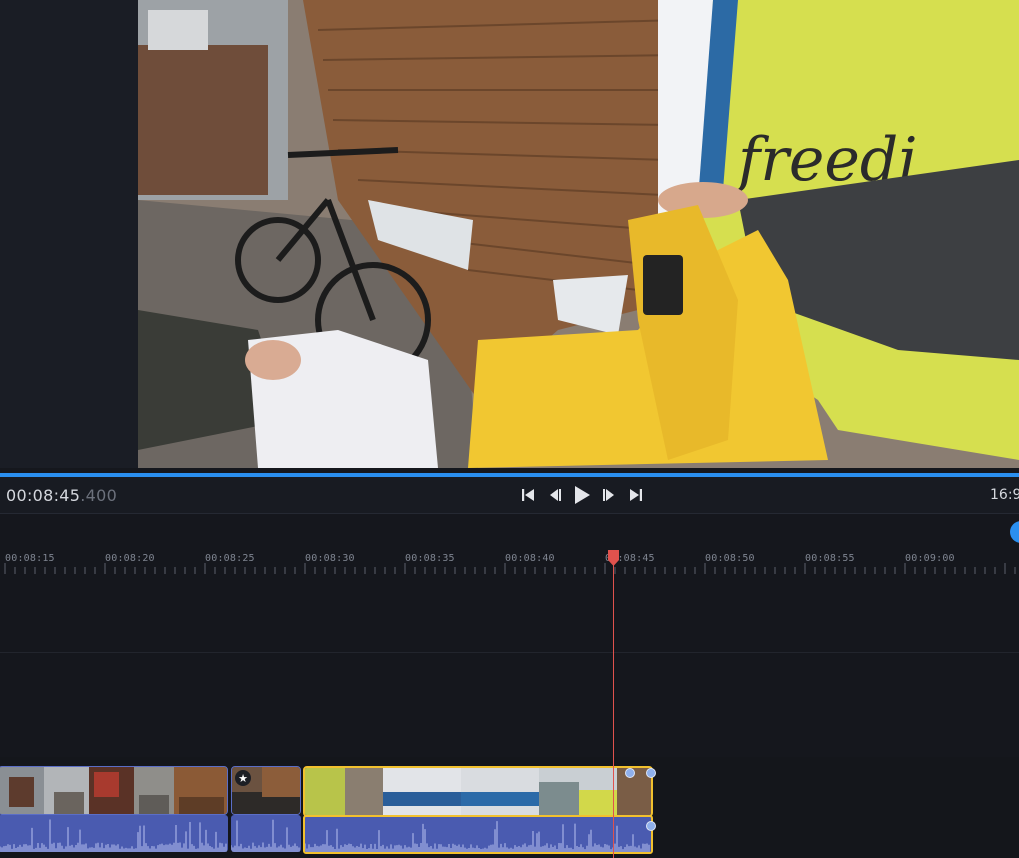 This screenshot has width=1019, height=858. What do you see at coordinates (1014, 532) in the screenshot?
I see `timeline-zoom-knob` at bounding box center [1014, 532].